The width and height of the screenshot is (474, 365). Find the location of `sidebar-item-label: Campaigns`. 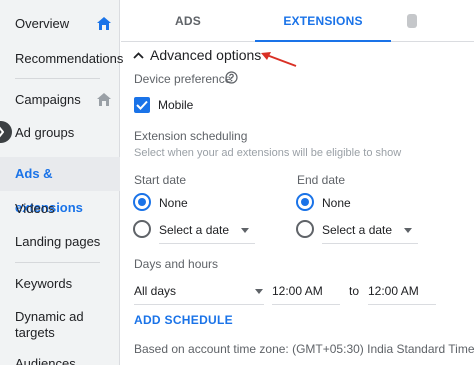

sidebar-item-label: Campaigns is located at coordinates (48, 99).